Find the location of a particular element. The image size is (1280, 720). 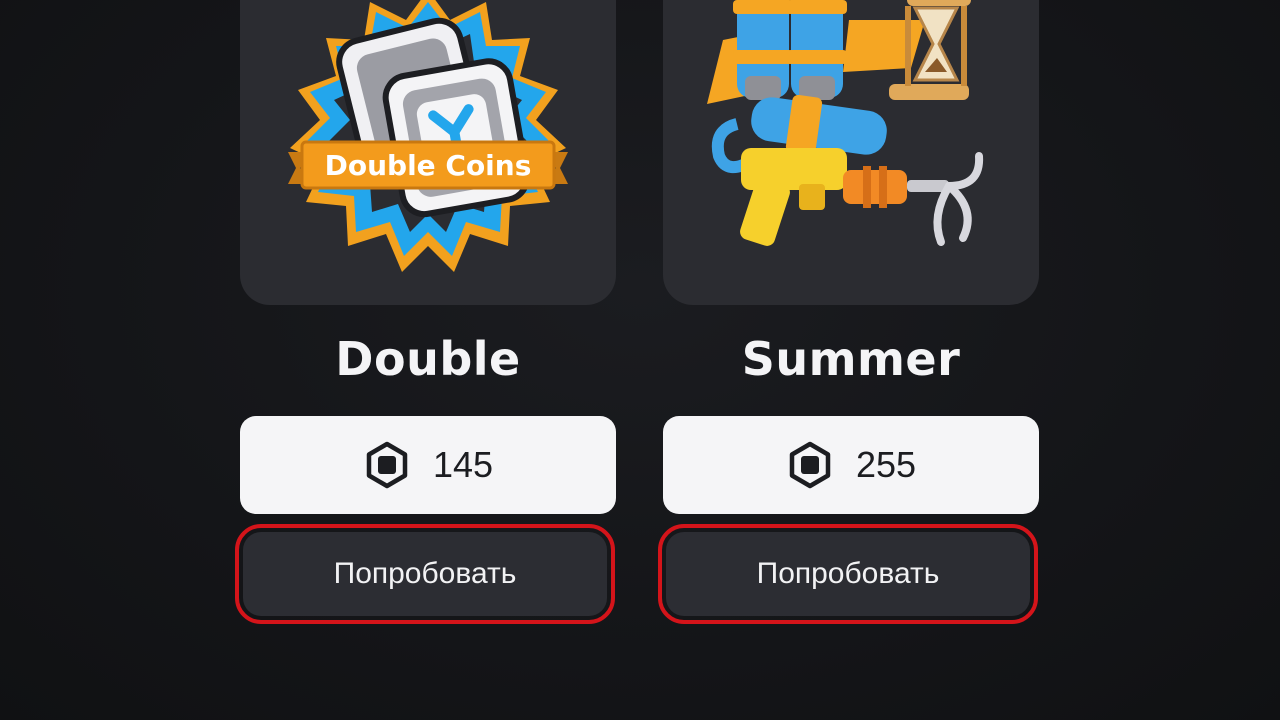

price-value: 145 is located at coordinates (463, 464).